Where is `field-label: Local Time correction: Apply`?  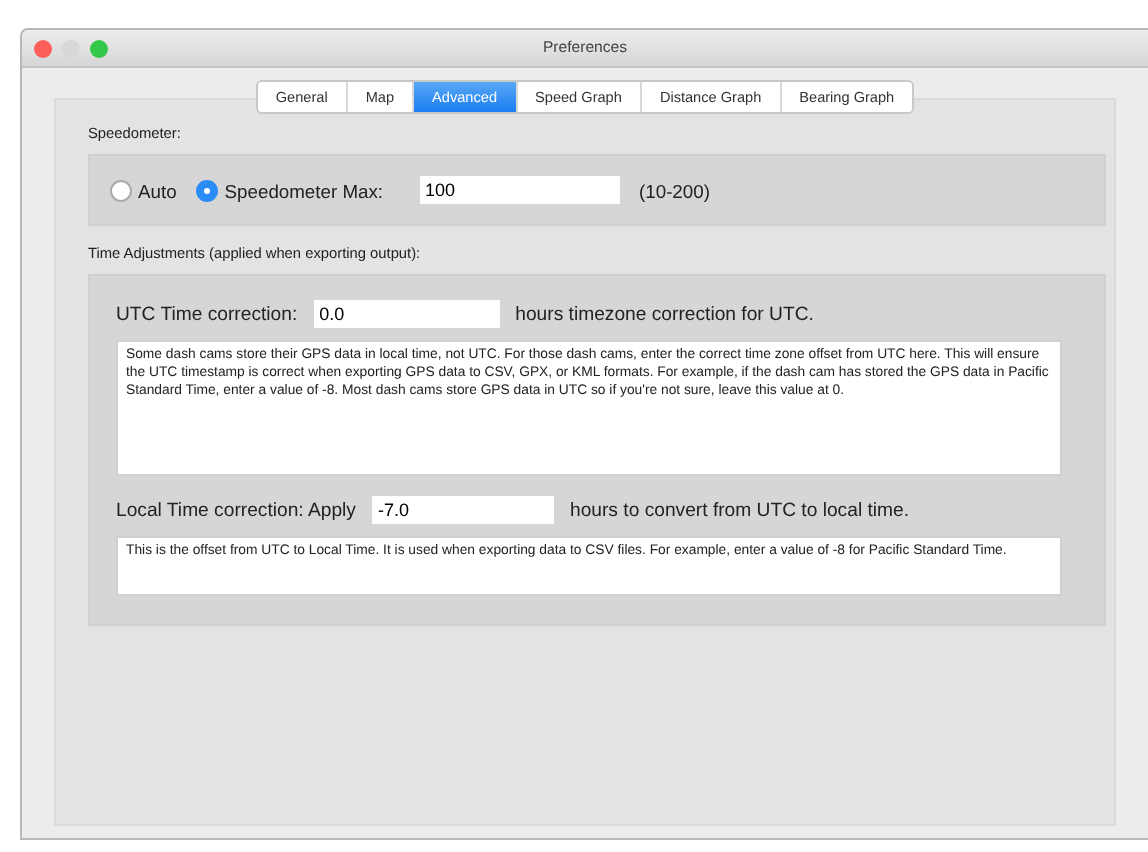
field-label: Local Time correction: Apply is located at coordinates (236, 510).